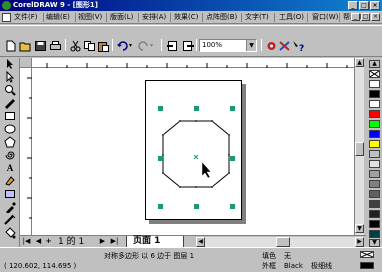 The width and height of the screenshot is (382, 272). I want to click on horizontal-scrollbar: ◀ ▶, so click(280, 242).